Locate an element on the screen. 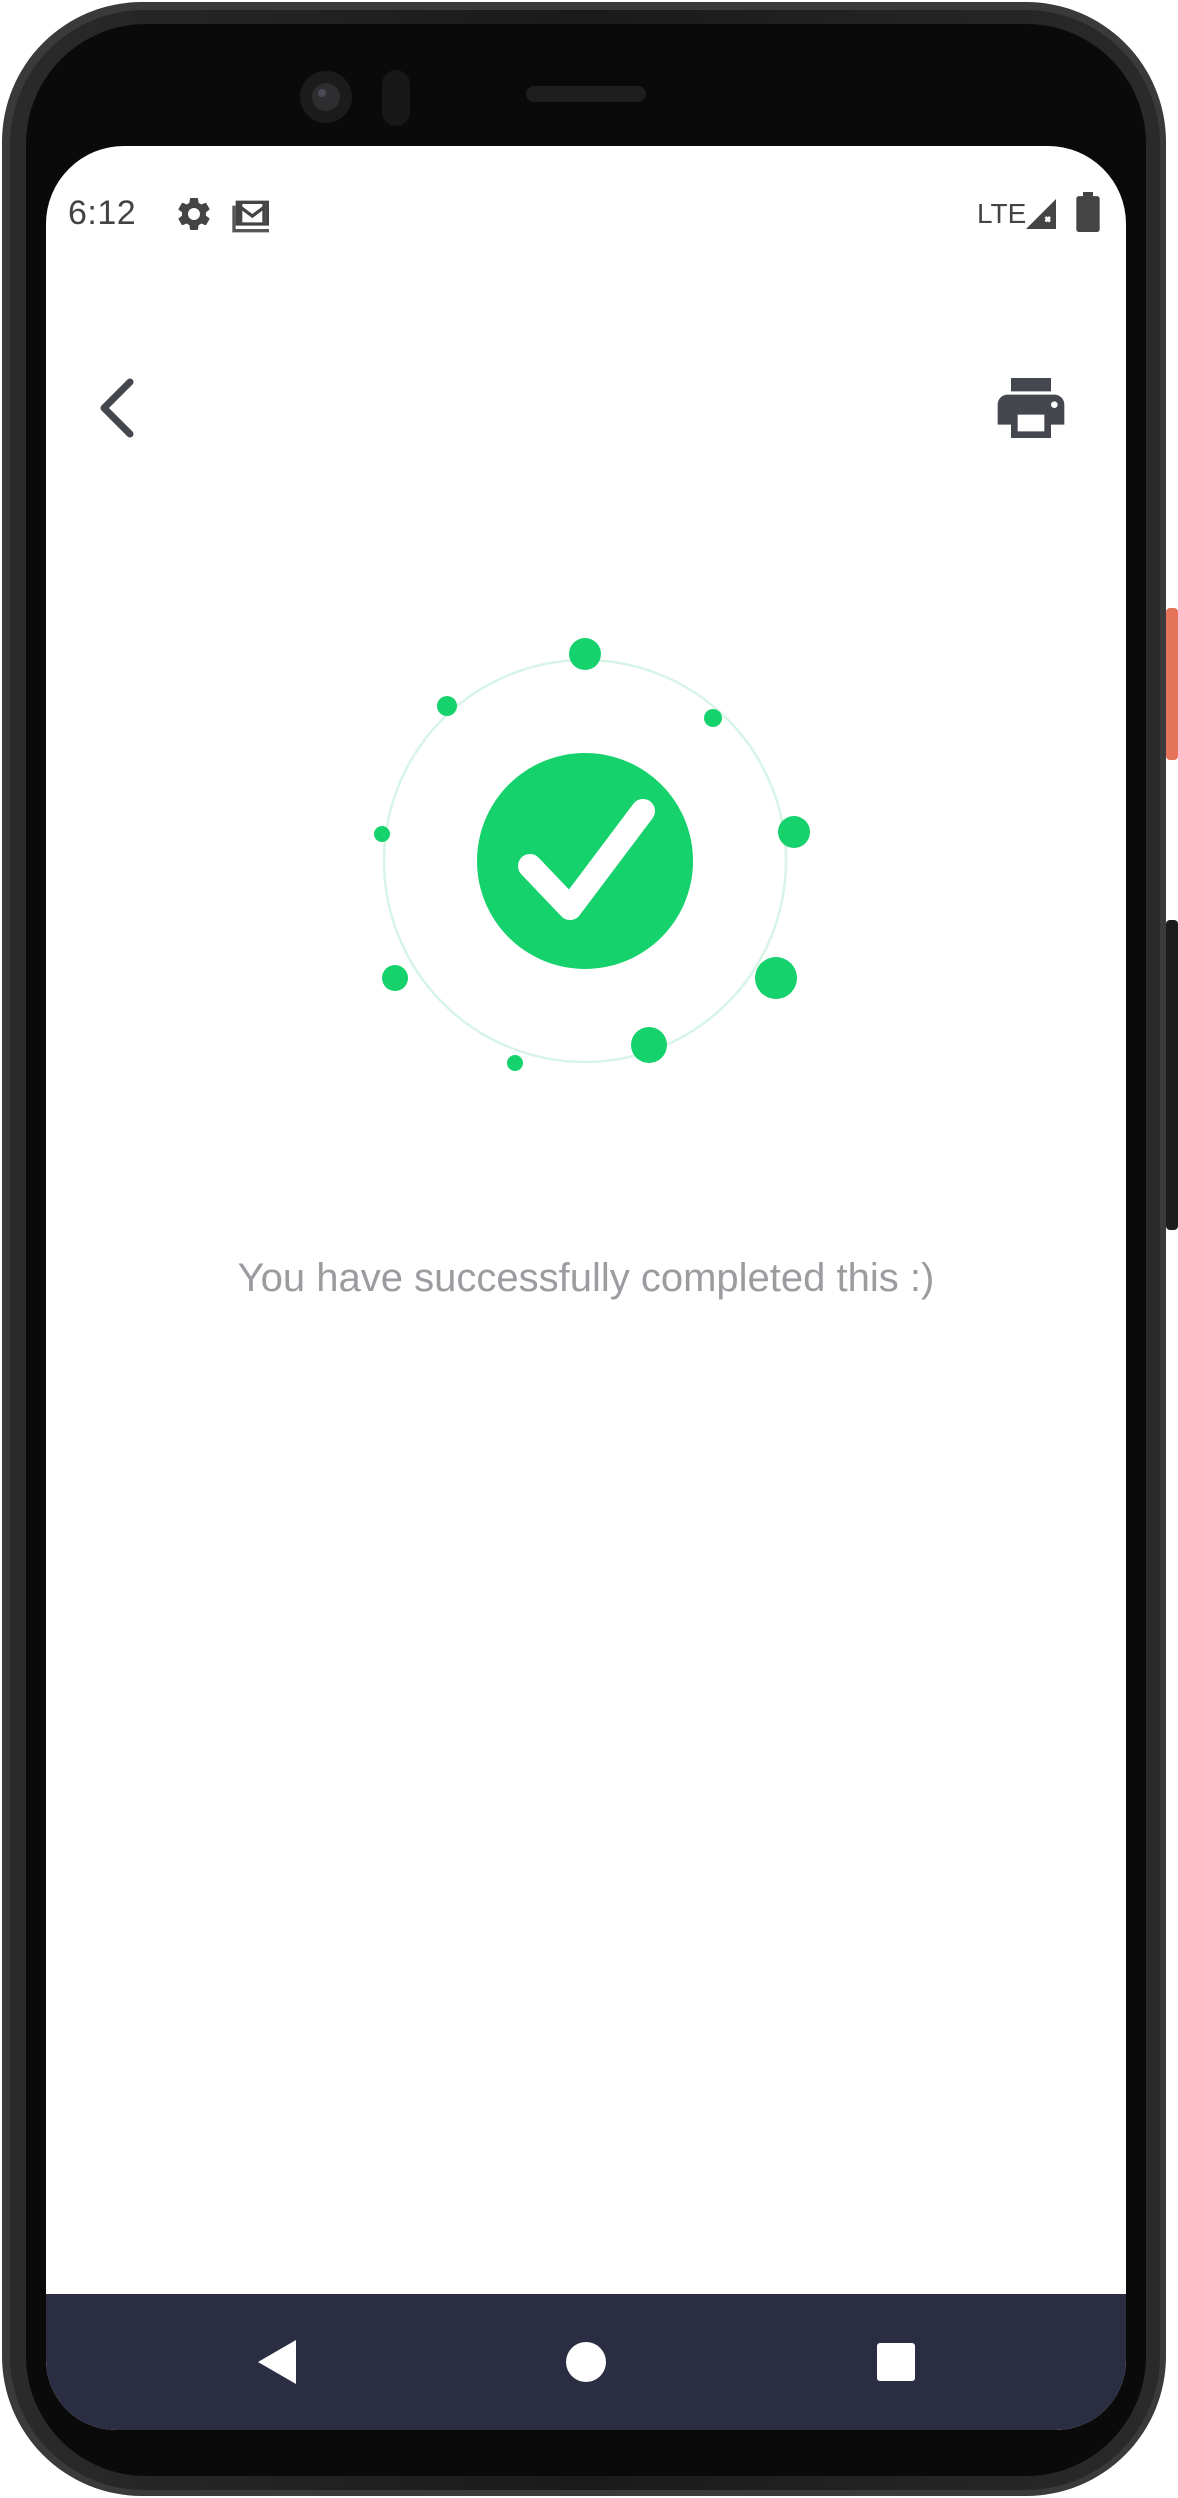 The height and width of the screenshot is (2498, 1178). gmail-icon is located at coordinates (250, 216).